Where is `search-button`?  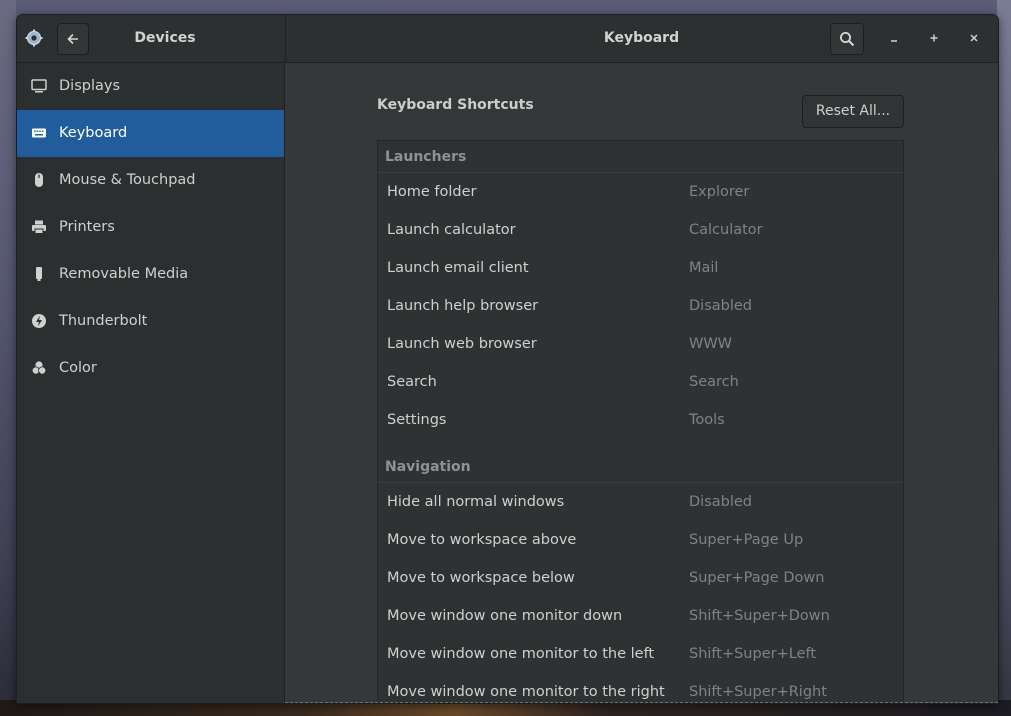
search-button is located at coordinates (847, 39).